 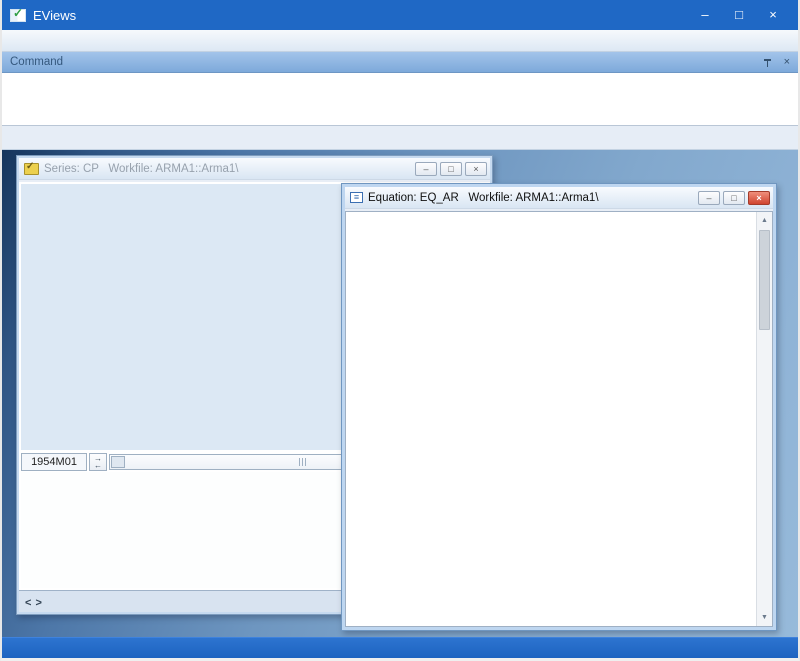 What do you see at coordinates (254, 168) in the screenshot?
I see `series-window-titlebar: Series: CP Workfile: ARMA1::Arma1\ – □ ×` at bounding box center [254, 168].